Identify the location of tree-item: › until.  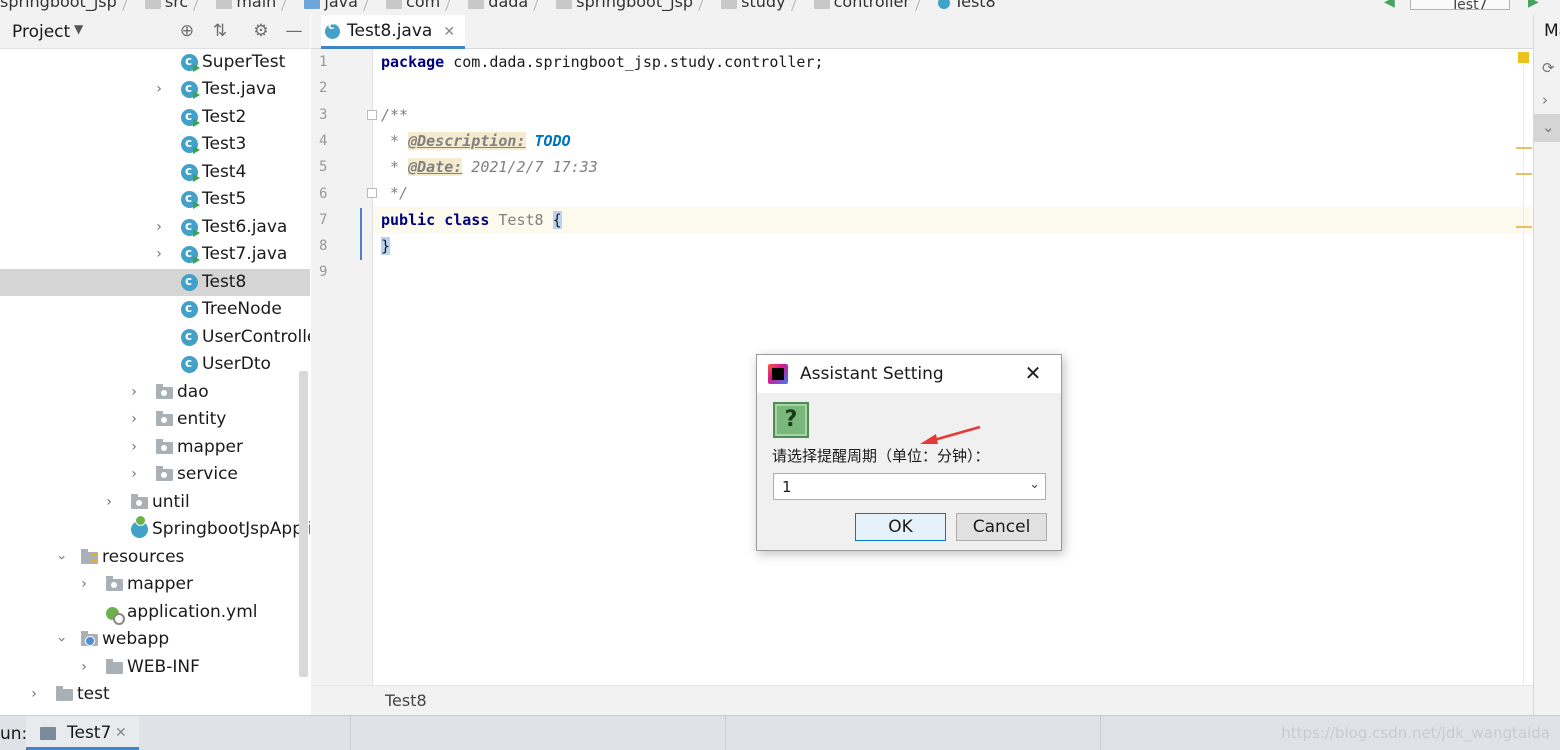
(155, 502).